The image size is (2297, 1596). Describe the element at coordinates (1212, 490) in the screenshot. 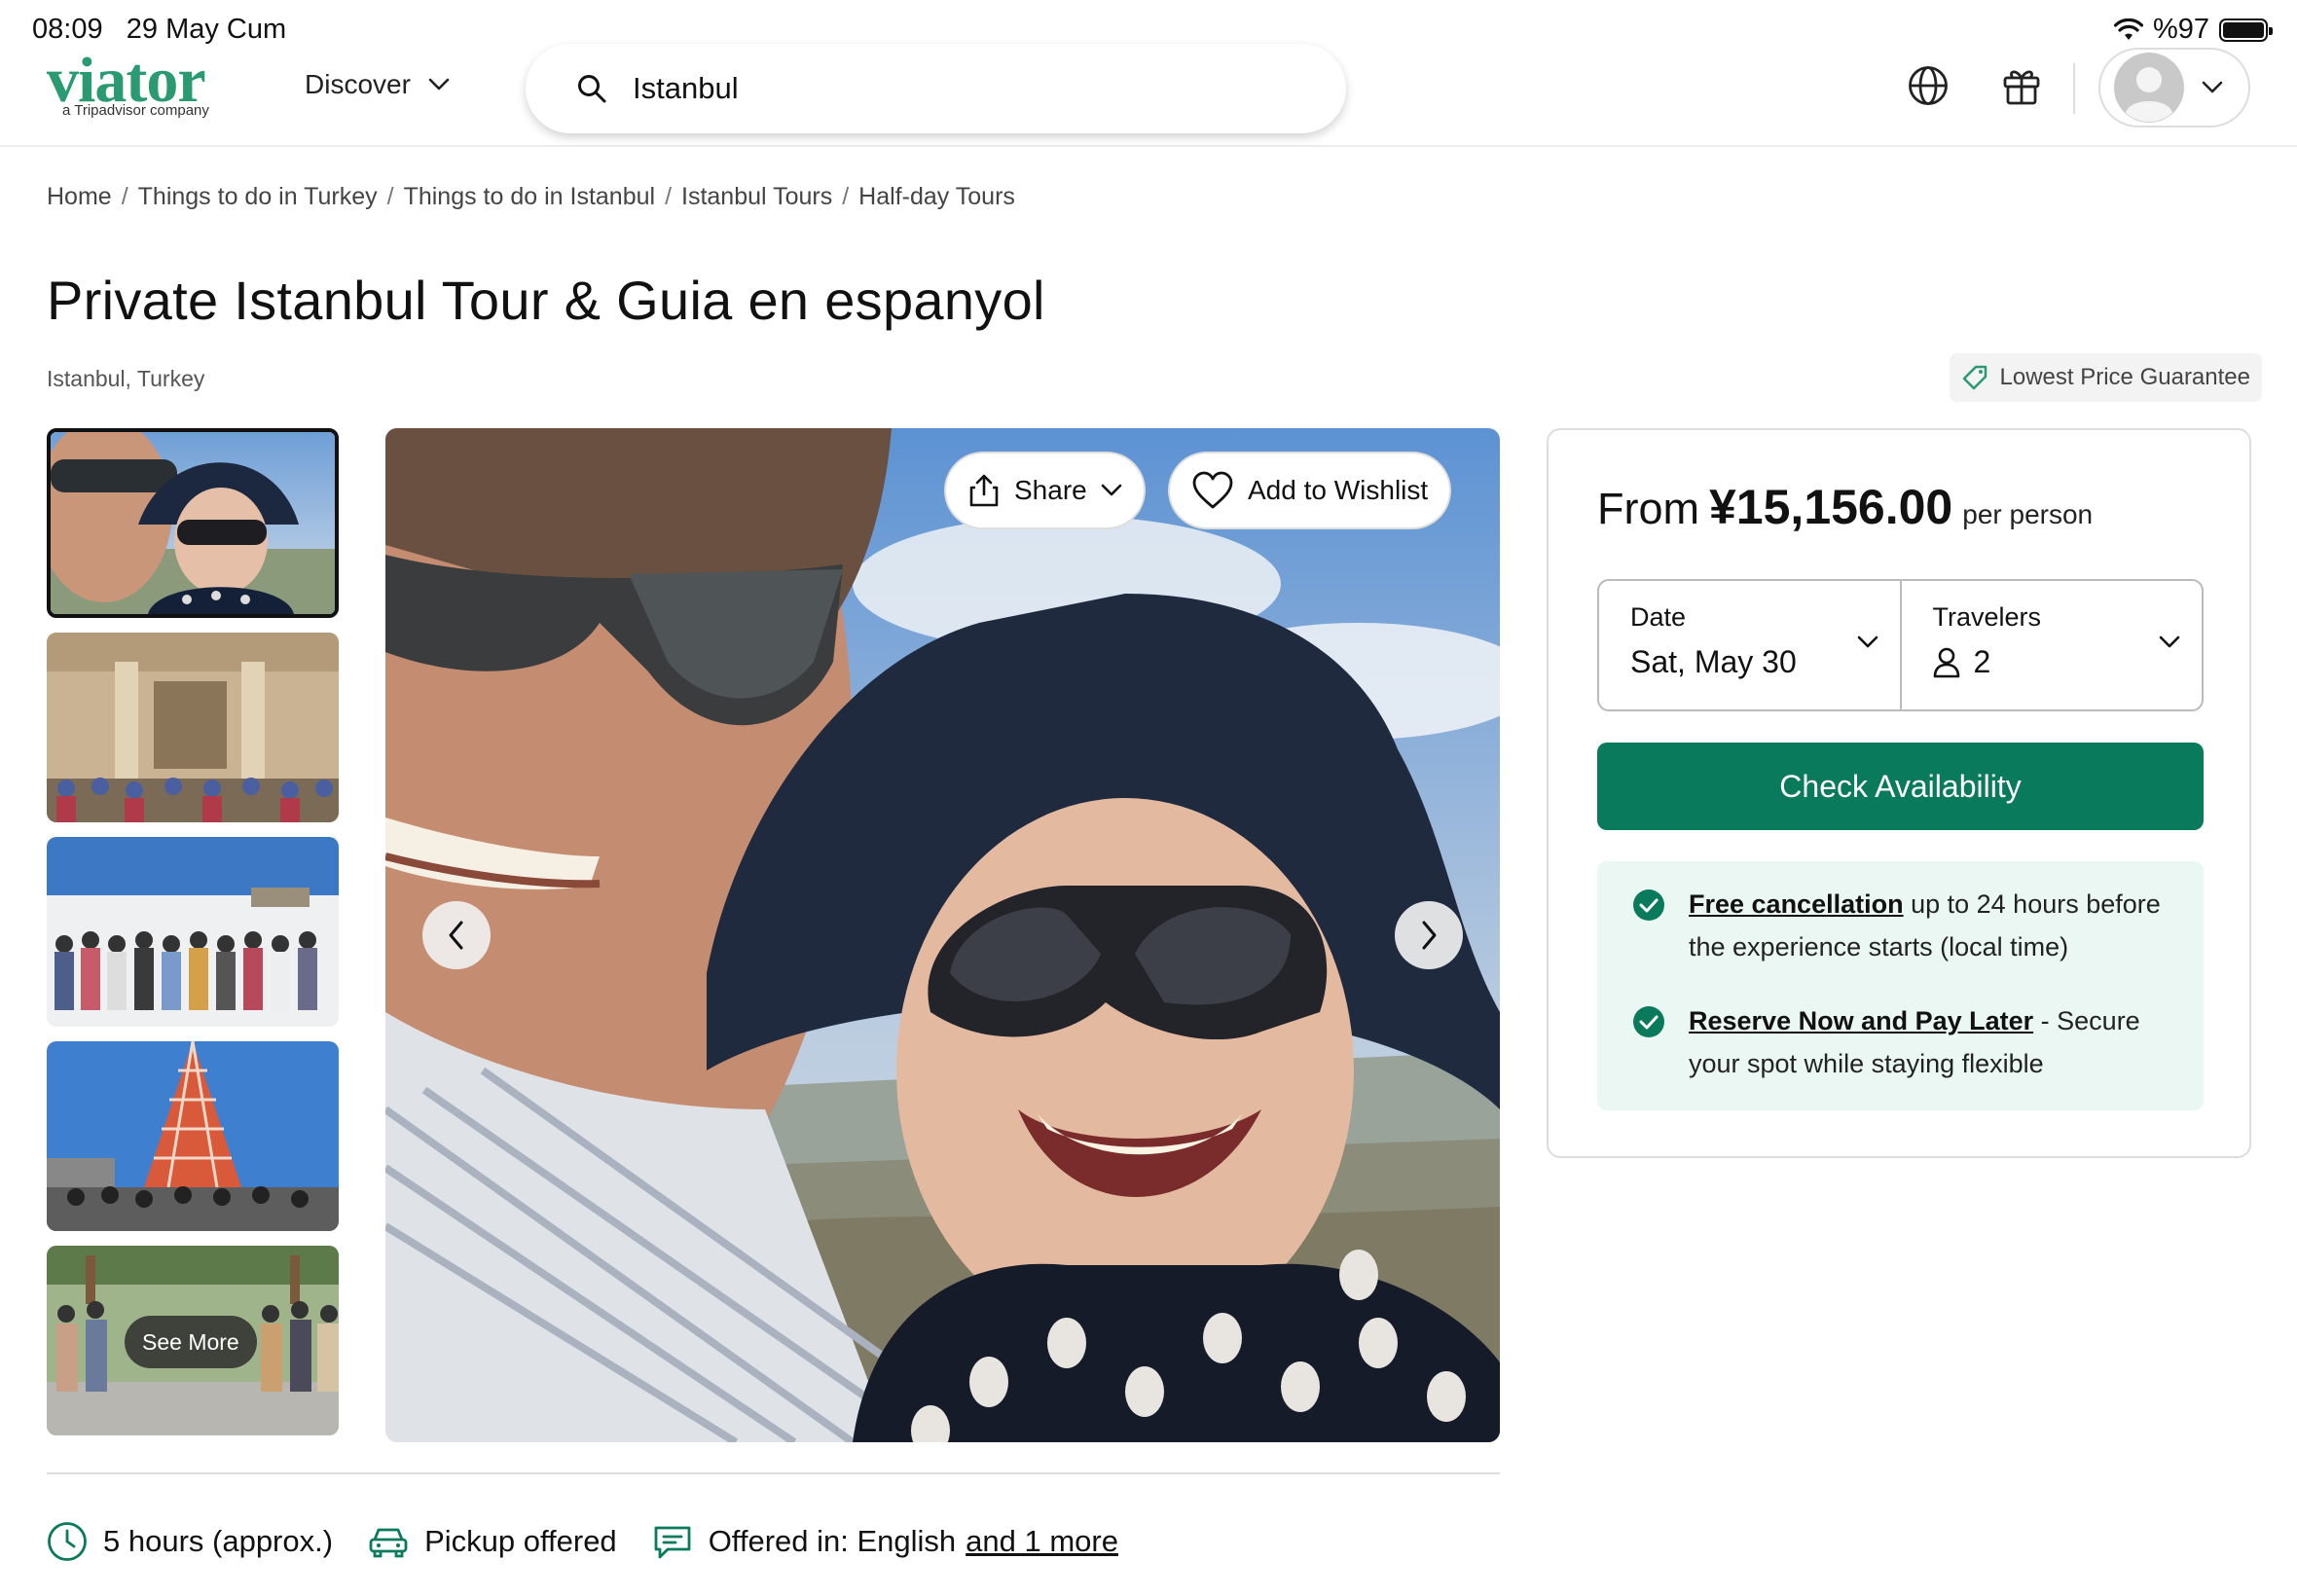

I see `heart-icon` at that location.